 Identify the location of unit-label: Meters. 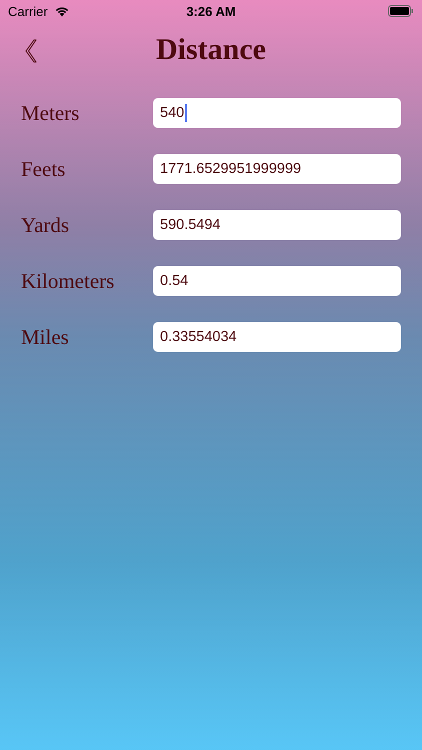
(50, 113).